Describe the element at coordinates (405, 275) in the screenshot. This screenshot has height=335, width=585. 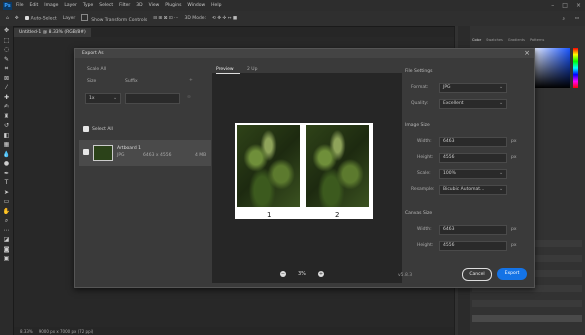
I see `version-label: v5.8.3` at that location.